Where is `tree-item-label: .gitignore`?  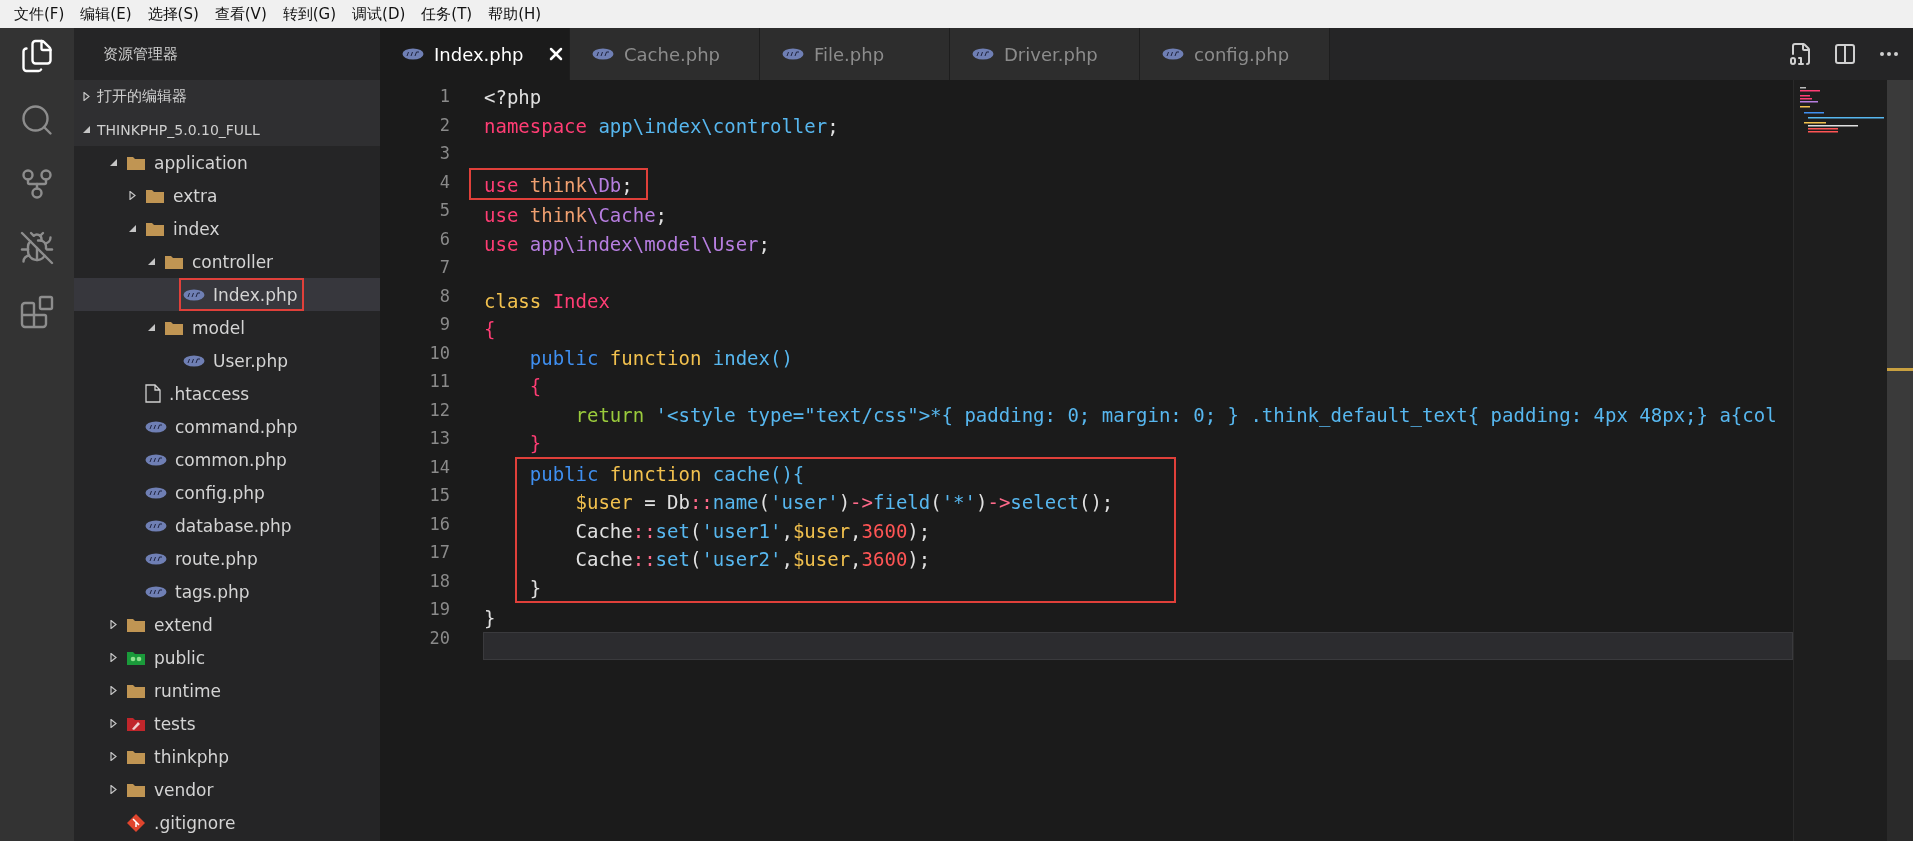 tree-item-label: .gitignore is located at coordinates (195, 822).